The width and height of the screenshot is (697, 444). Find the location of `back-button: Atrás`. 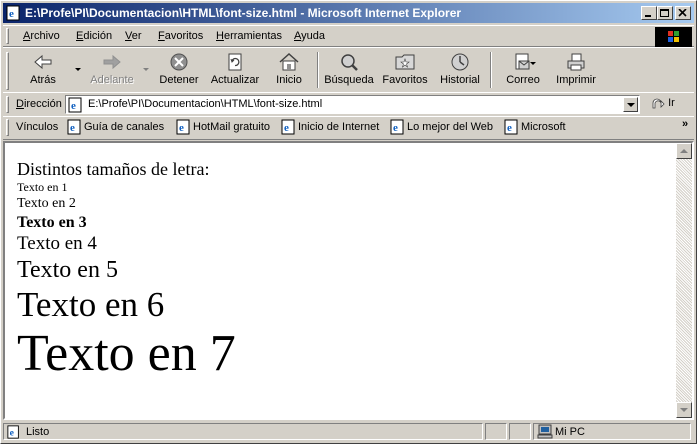

back-button: Atrás is located at coordinates (43, 70).